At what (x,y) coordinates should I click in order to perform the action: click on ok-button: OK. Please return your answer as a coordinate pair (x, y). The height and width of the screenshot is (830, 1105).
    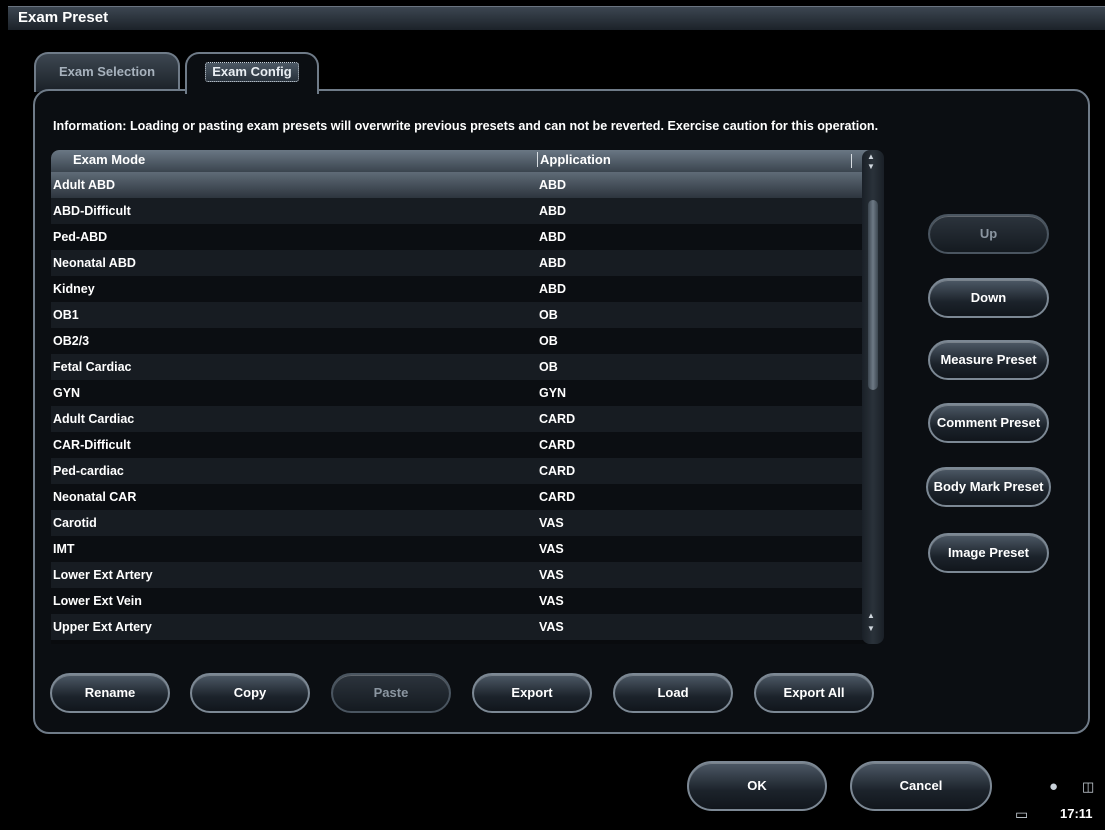
    Looking at the image, I should click on (757, 786).